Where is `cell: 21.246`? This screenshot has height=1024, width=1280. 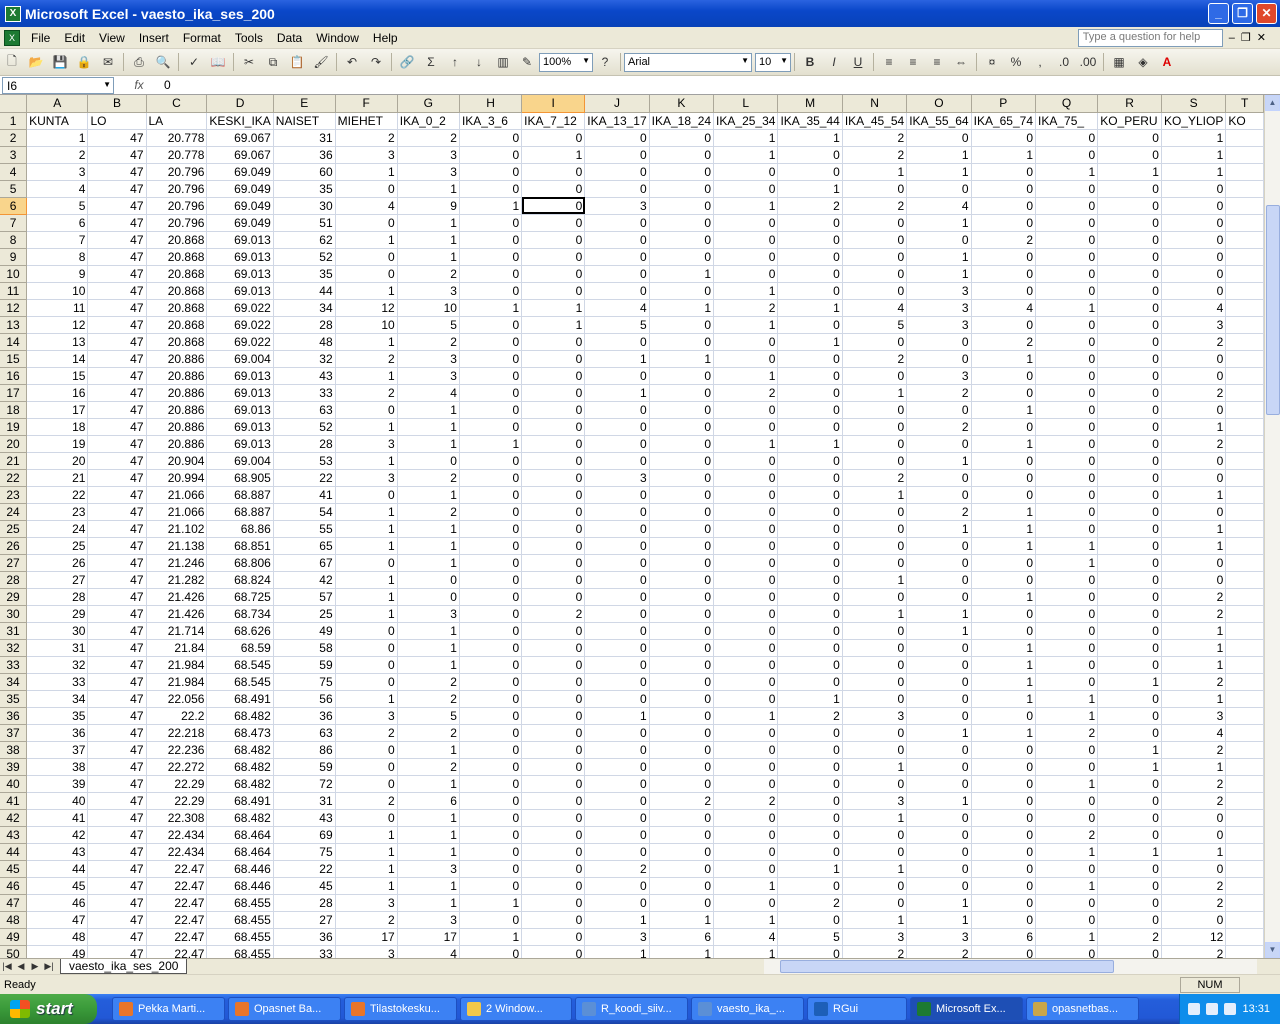 cell: 21.246 is located at coordinates (177, 563).